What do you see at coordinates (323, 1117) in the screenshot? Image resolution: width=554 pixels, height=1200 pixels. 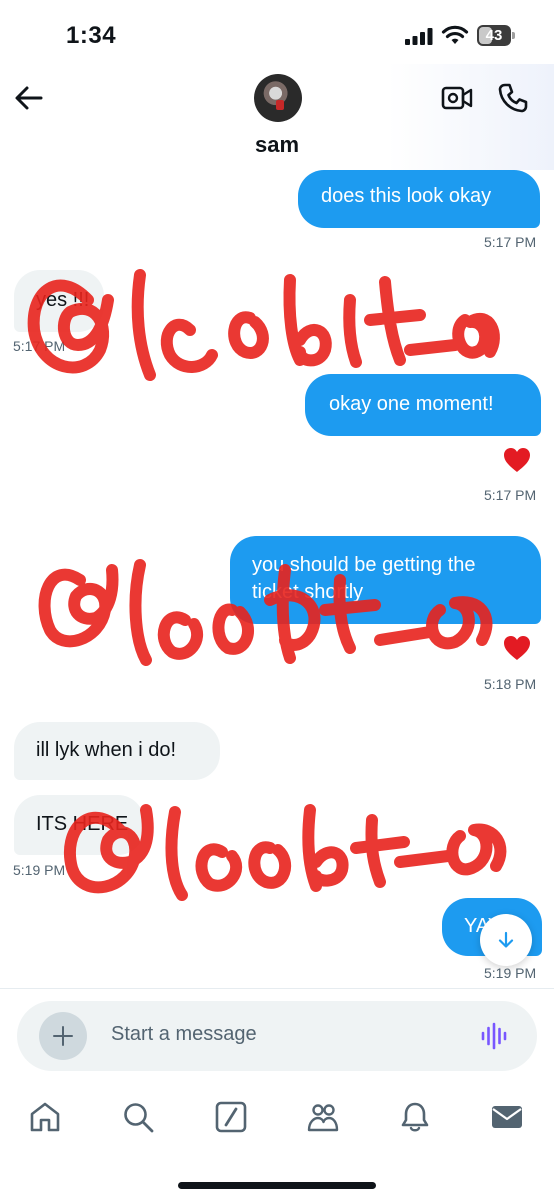 I see `communities-icon` at bounding box center [323, 1117].